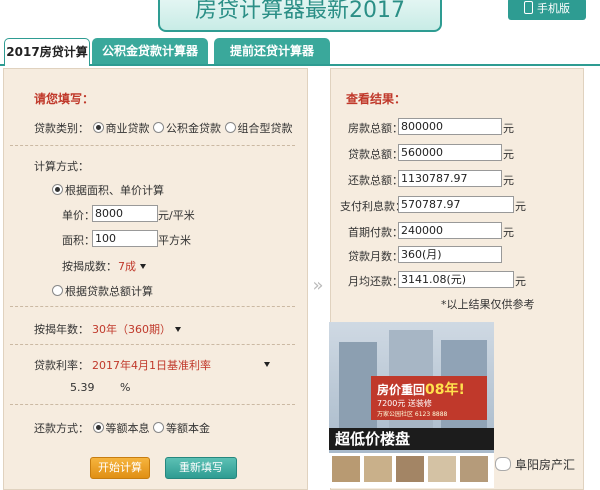 The image size is (600, 490). I want to click on result-label: 房款总额：, so click(375, 128).